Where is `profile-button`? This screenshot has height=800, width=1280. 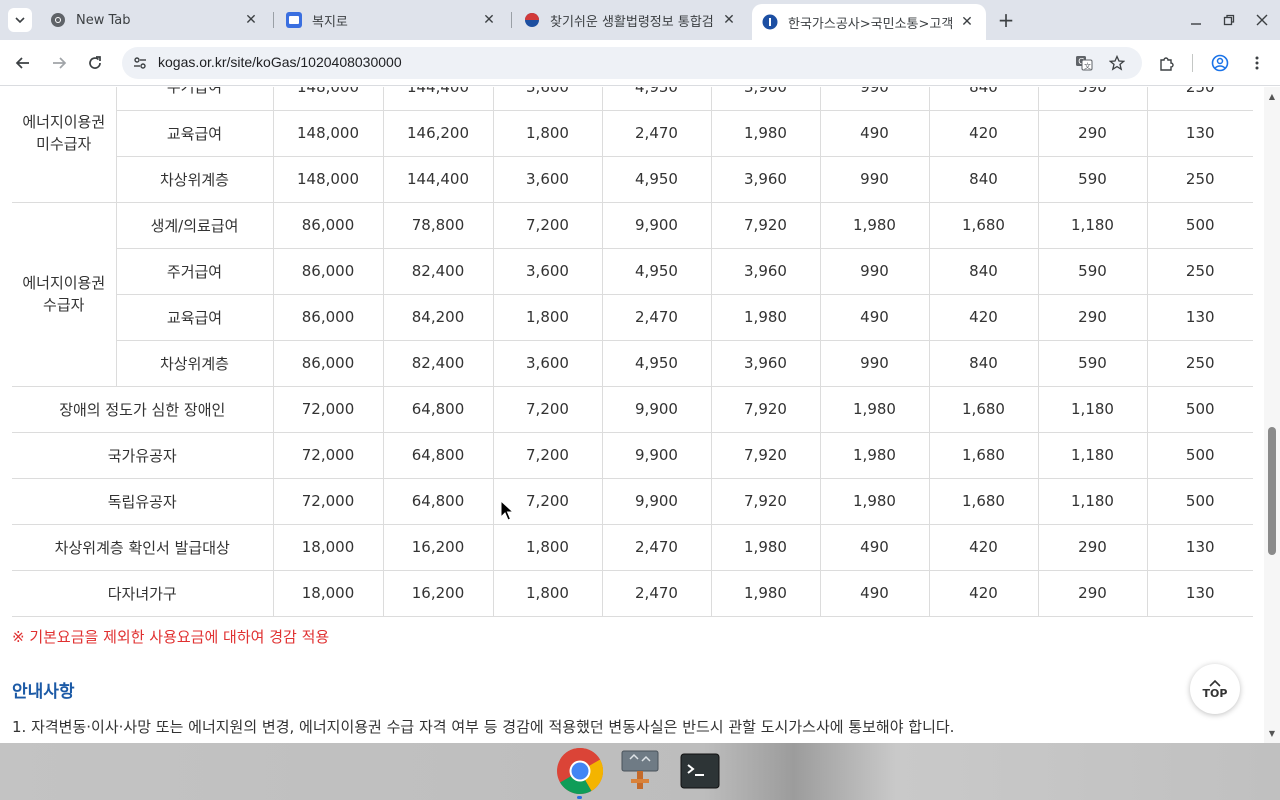 profile-button is located at coordinates (1220, 63).